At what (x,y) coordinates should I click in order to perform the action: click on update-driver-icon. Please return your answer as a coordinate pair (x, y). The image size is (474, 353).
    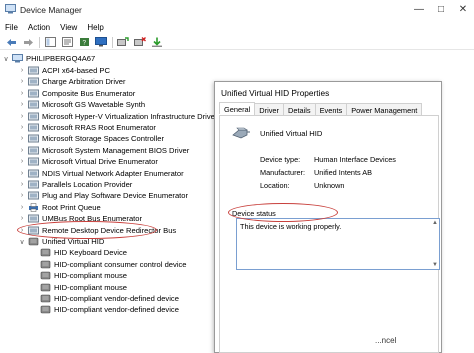
    Looking at the image, I should click on (123, 41).